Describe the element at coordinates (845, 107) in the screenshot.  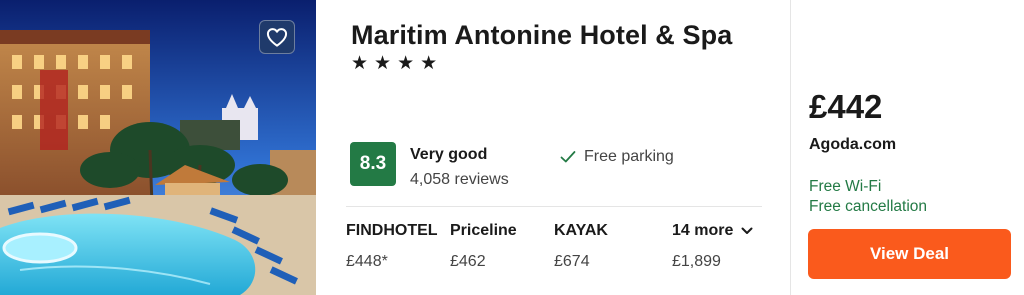
I see `deal-price: £442` at that location.